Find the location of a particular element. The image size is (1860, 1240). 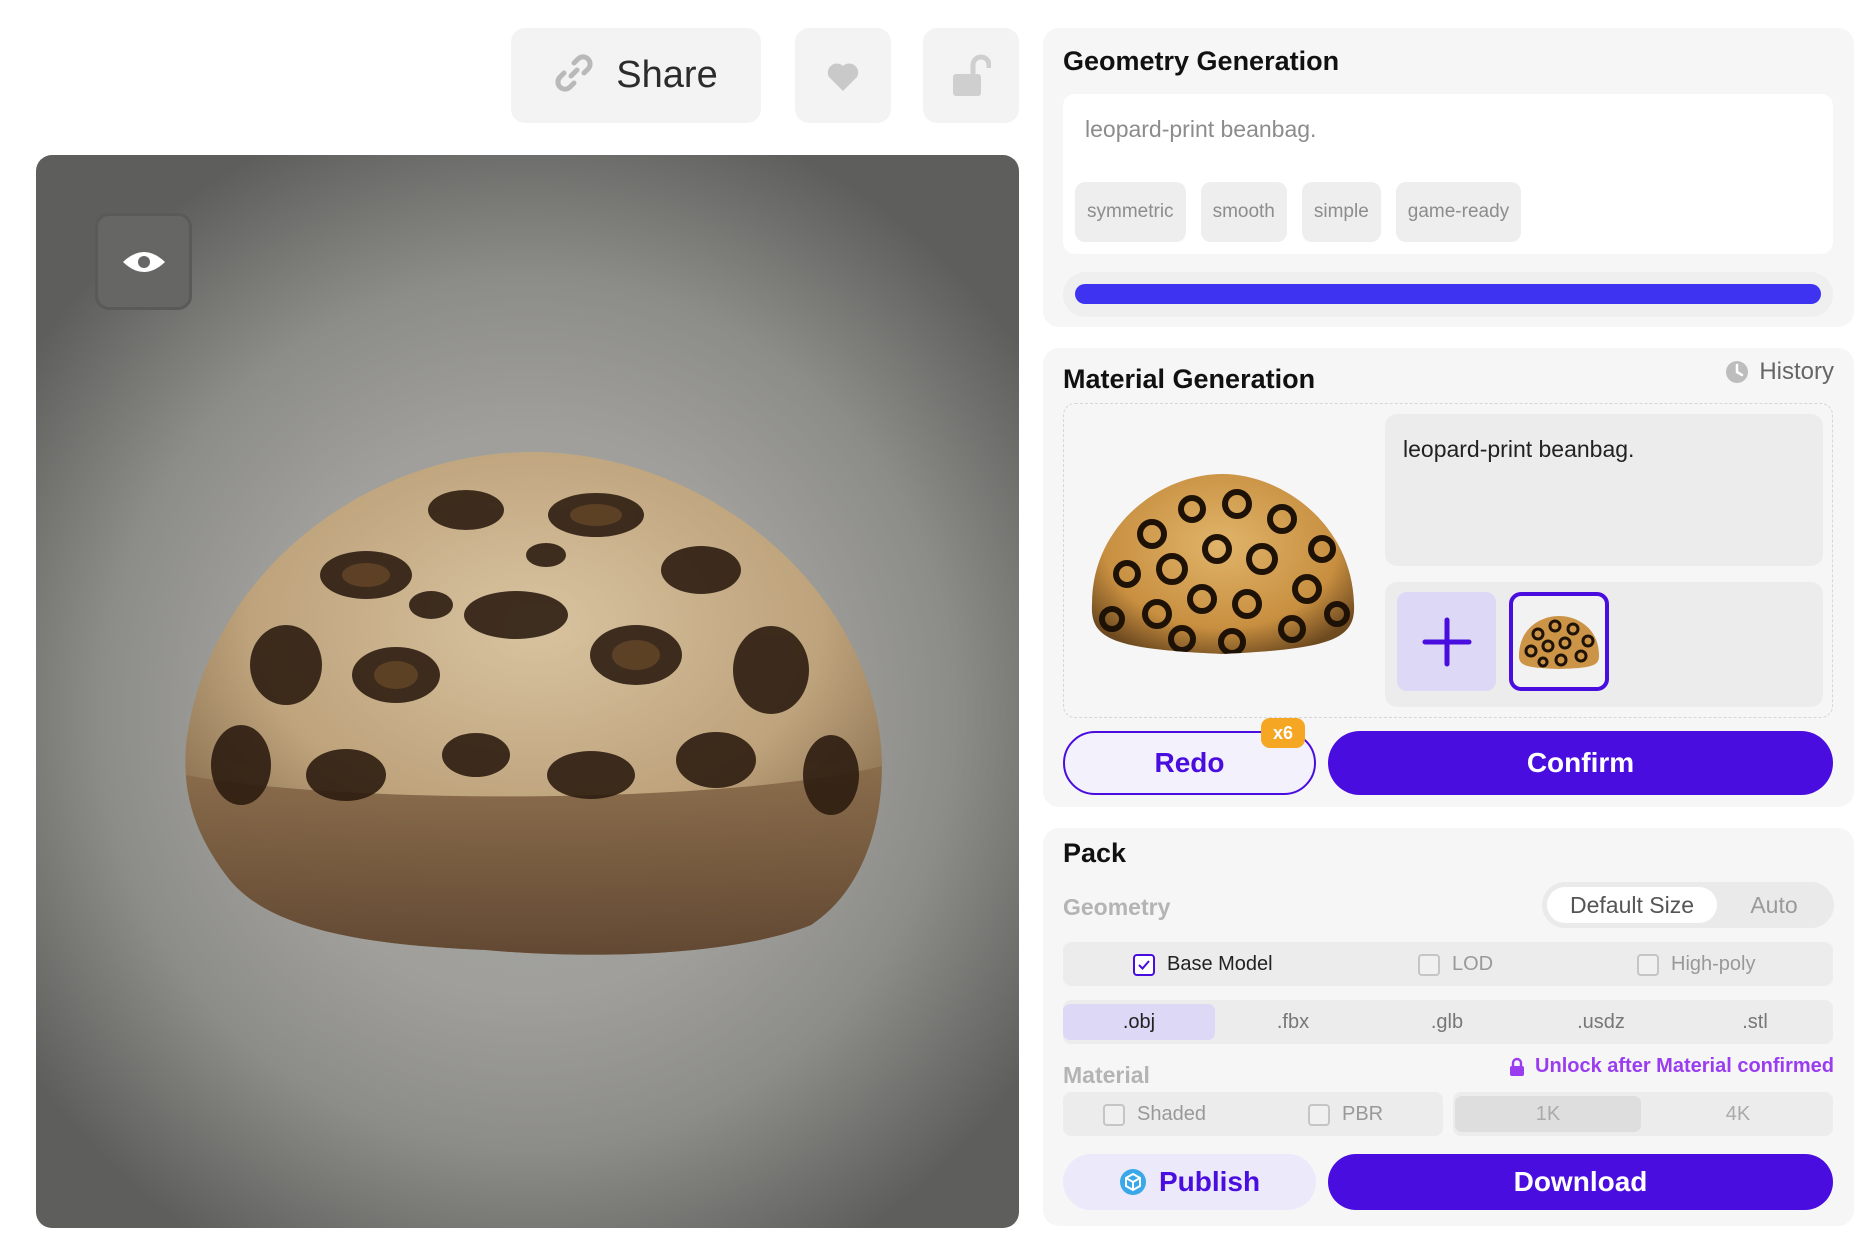

geometry-progress-fill is located at coordinates (1448, 294).